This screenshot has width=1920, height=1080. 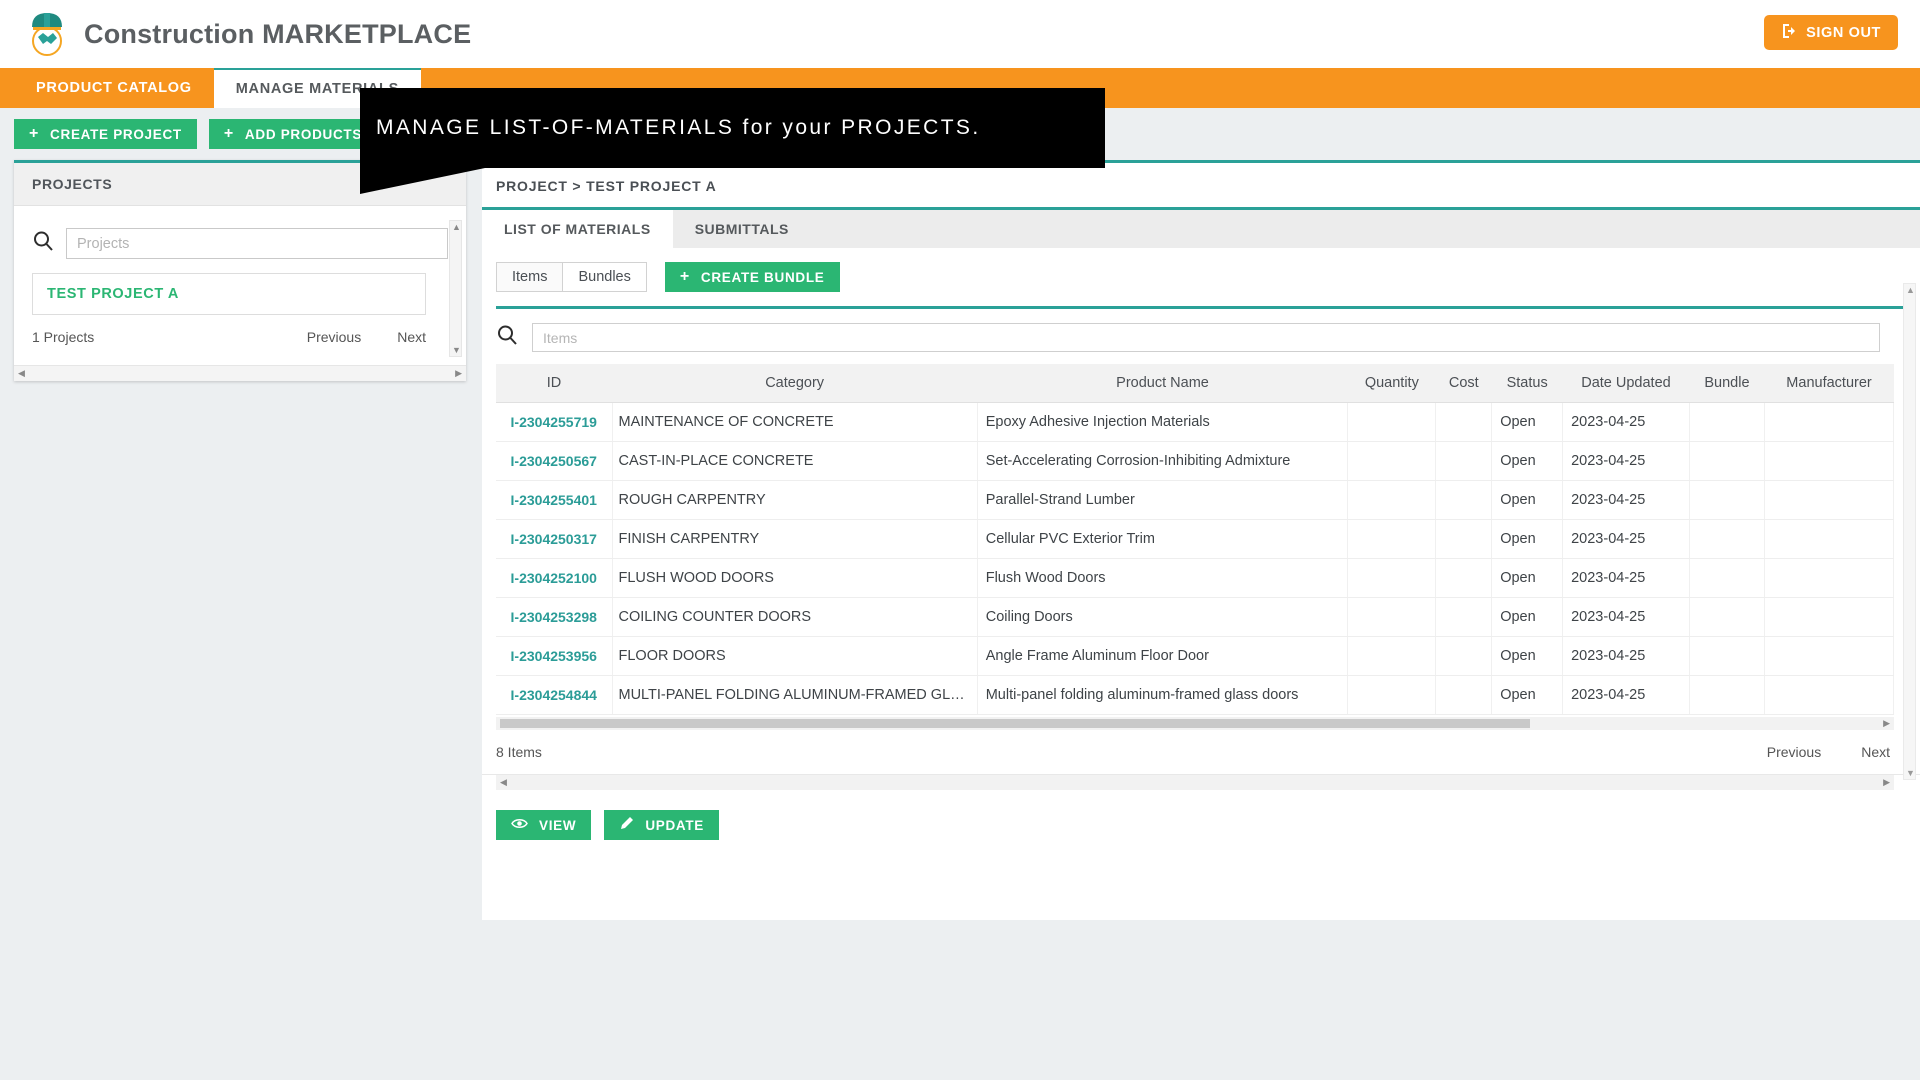 I want to click on cell-quantity, so click(x=1392, y=695).